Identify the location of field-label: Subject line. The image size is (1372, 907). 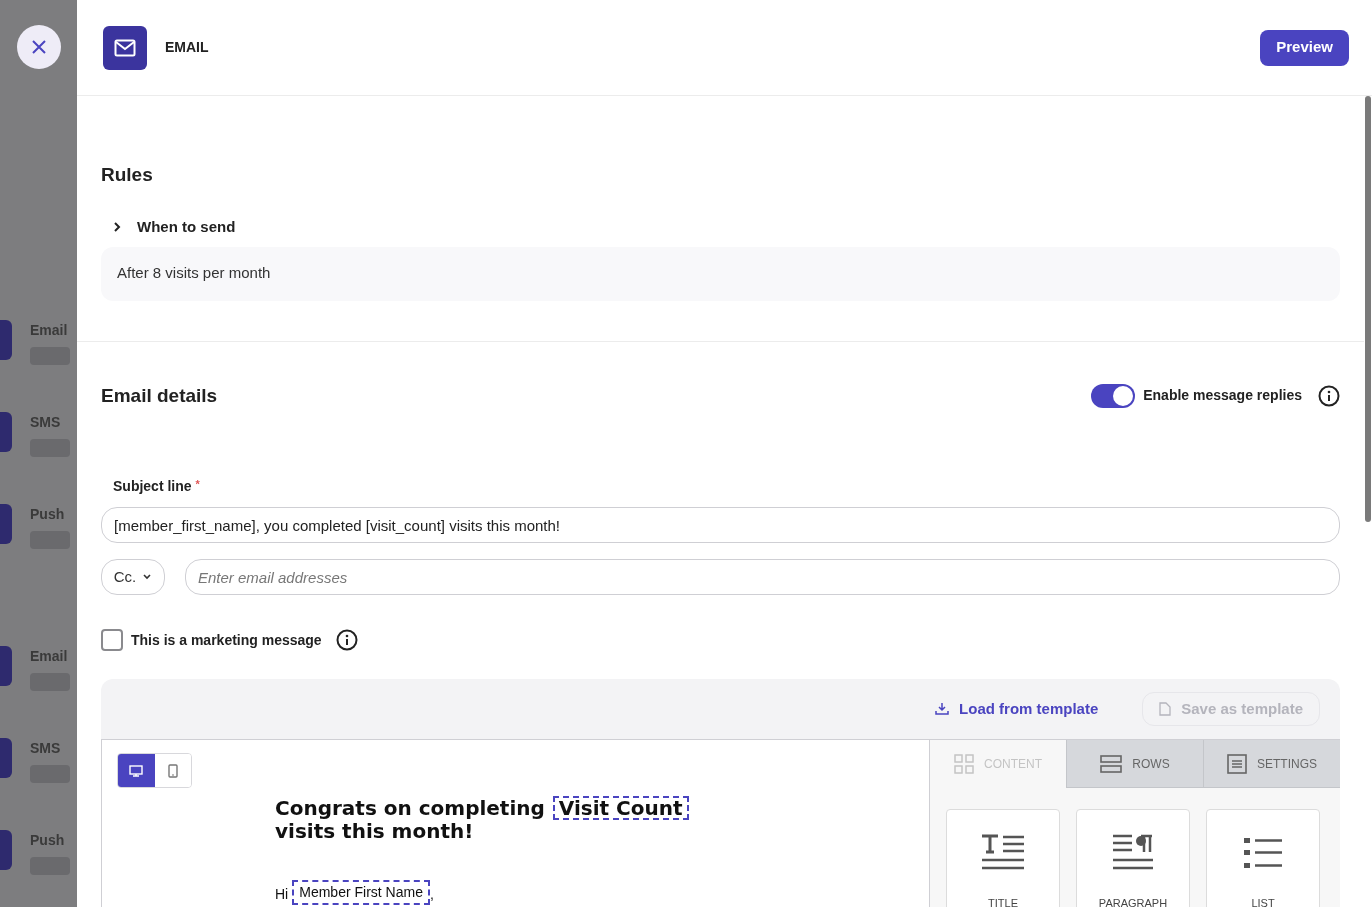
(152, 486).